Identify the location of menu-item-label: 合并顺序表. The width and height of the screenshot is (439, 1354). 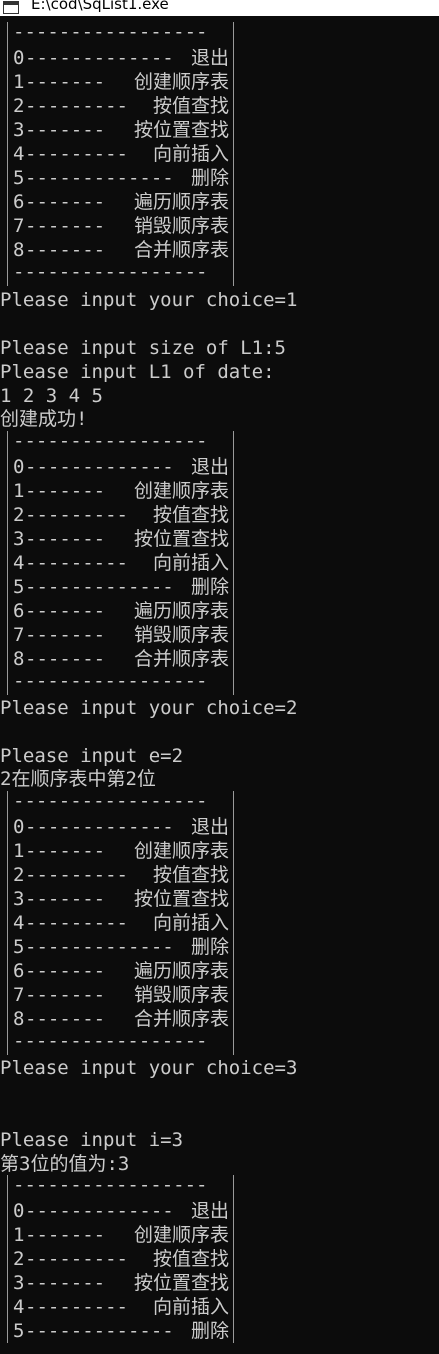
(181, 659).